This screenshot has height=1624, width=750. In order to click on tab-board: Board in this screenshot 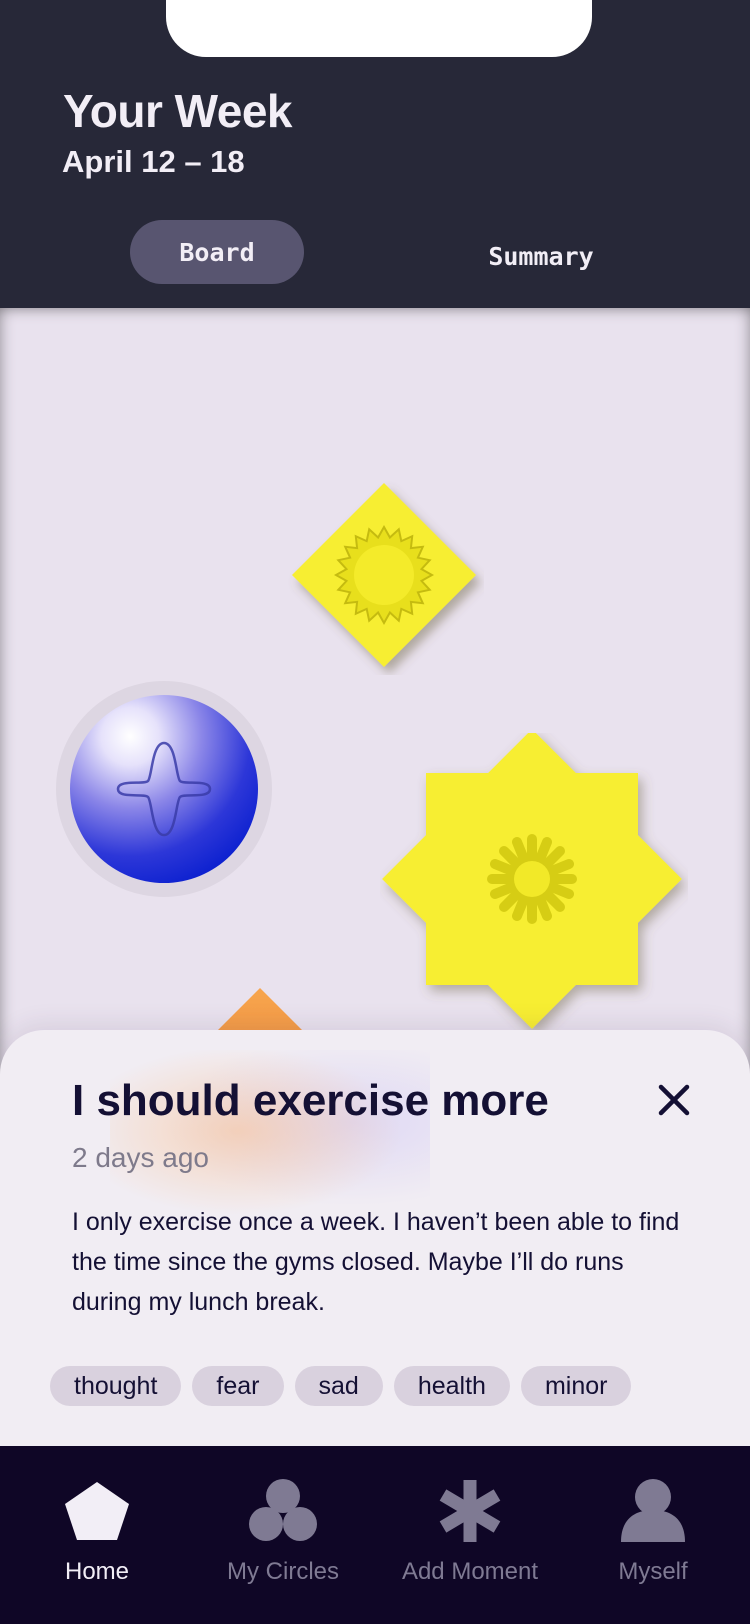, I will do `click(217, 252)`.